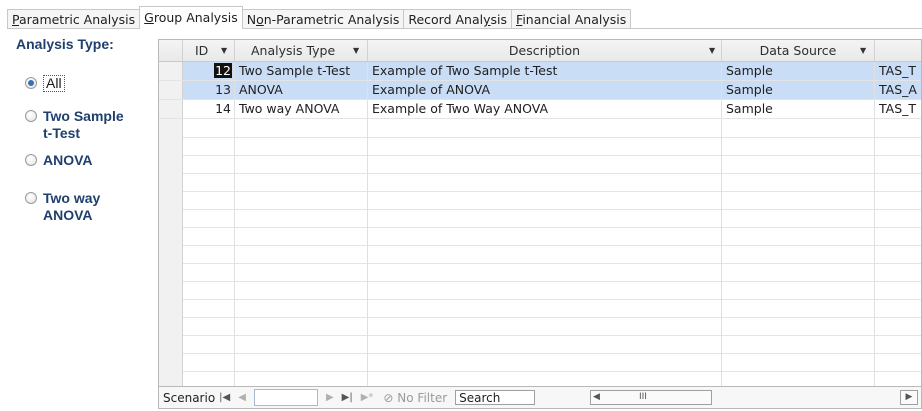 This screenshot has width=922, height=411. I want to click on column-header-description: Description ▼, so click(545, 50).